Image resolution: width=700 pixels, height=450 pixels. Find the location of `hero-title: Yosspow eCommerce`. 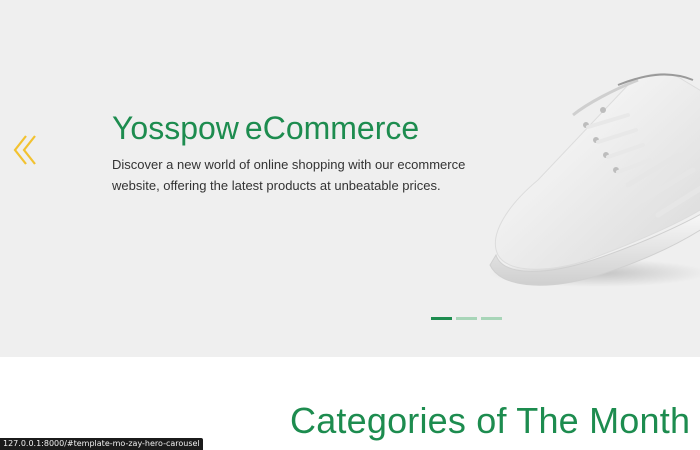

hero-title: Yosspow eCommerce is located at coordinates (265, 128).